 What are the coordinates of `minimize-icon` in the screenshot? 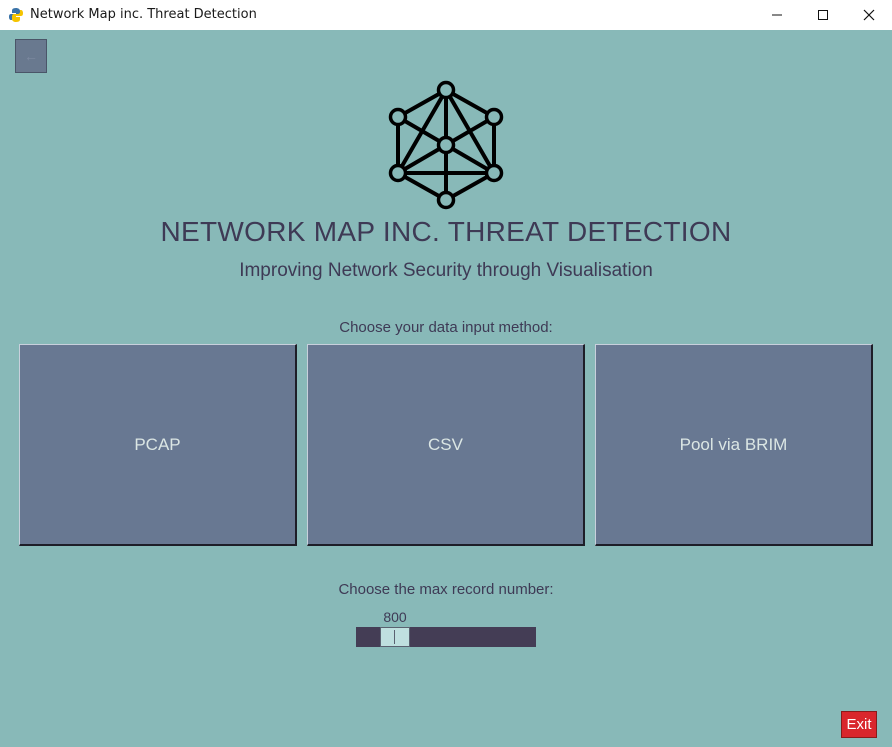 It's located at (777, 15).